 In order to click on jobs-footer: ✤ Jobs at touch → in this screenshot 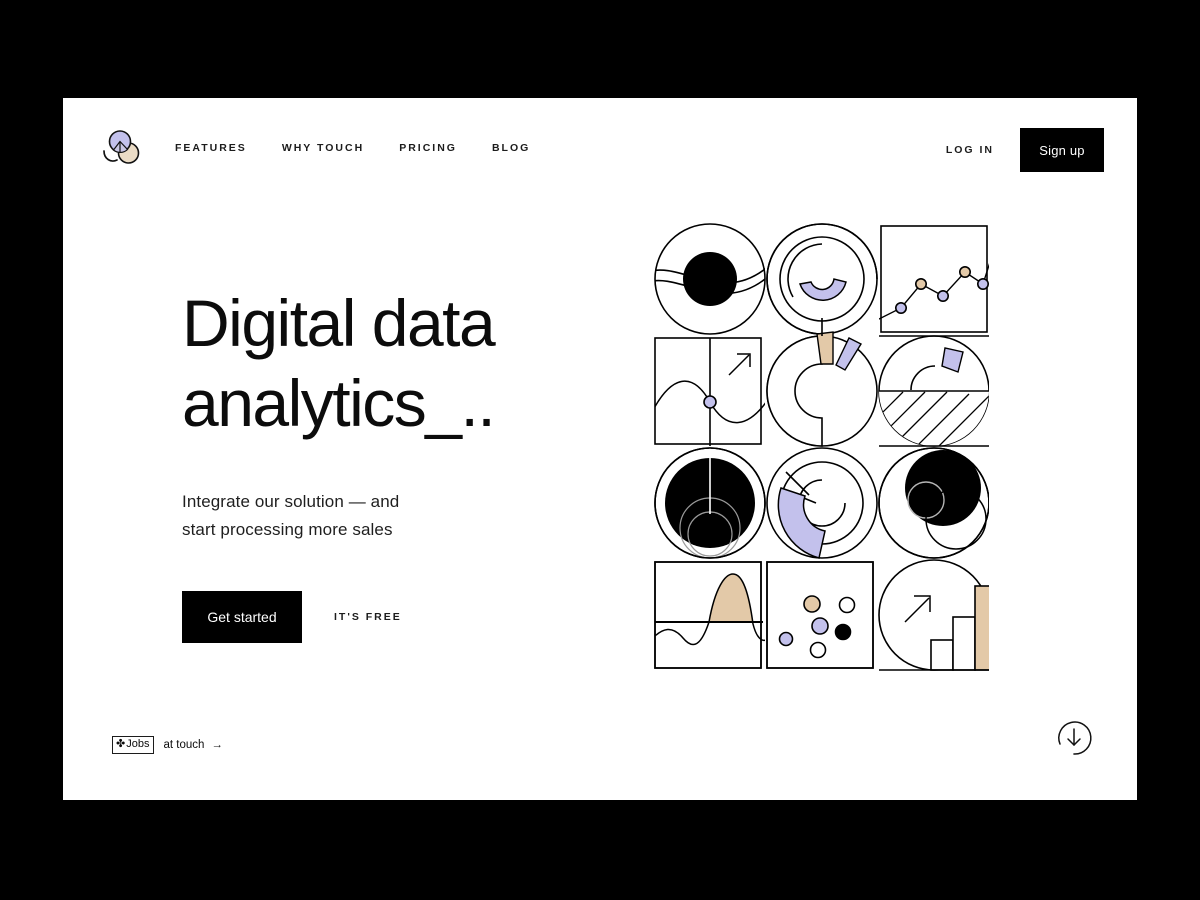, I will do `click(167, 745)`.